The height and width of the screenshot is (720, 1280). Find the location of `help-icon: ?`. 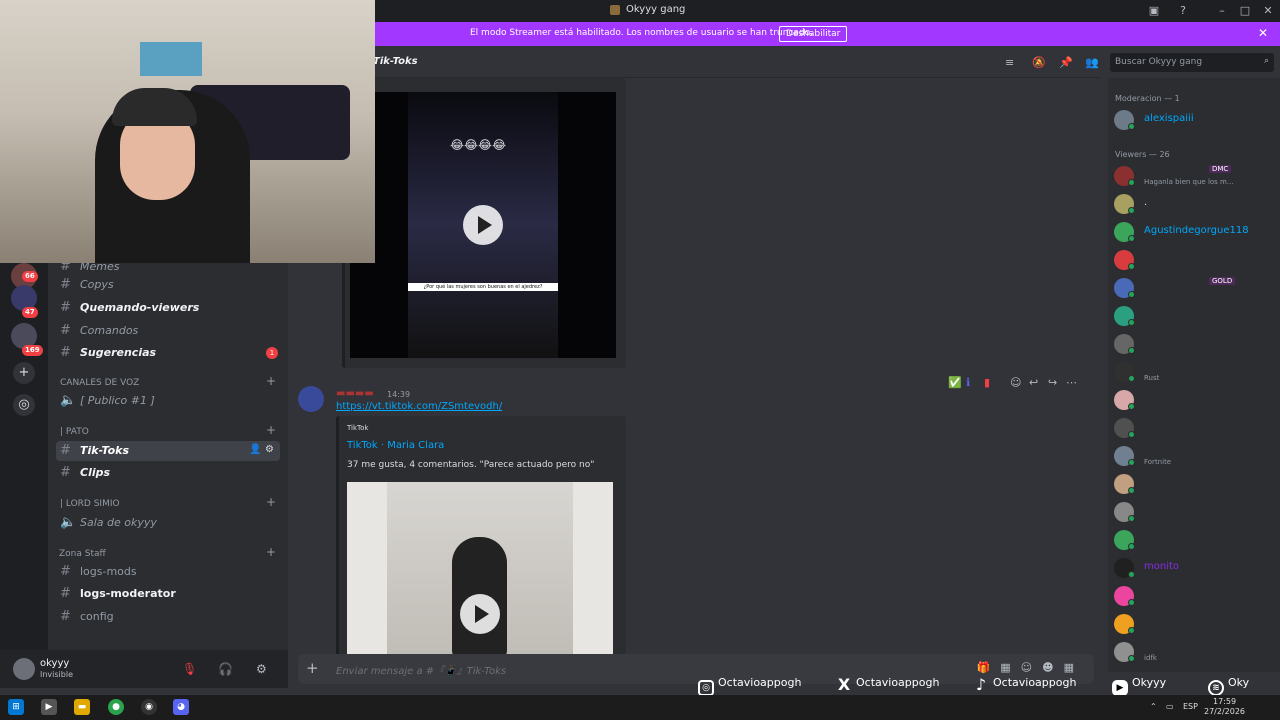

help-icon: ? is located at coordinates (1183, 11).